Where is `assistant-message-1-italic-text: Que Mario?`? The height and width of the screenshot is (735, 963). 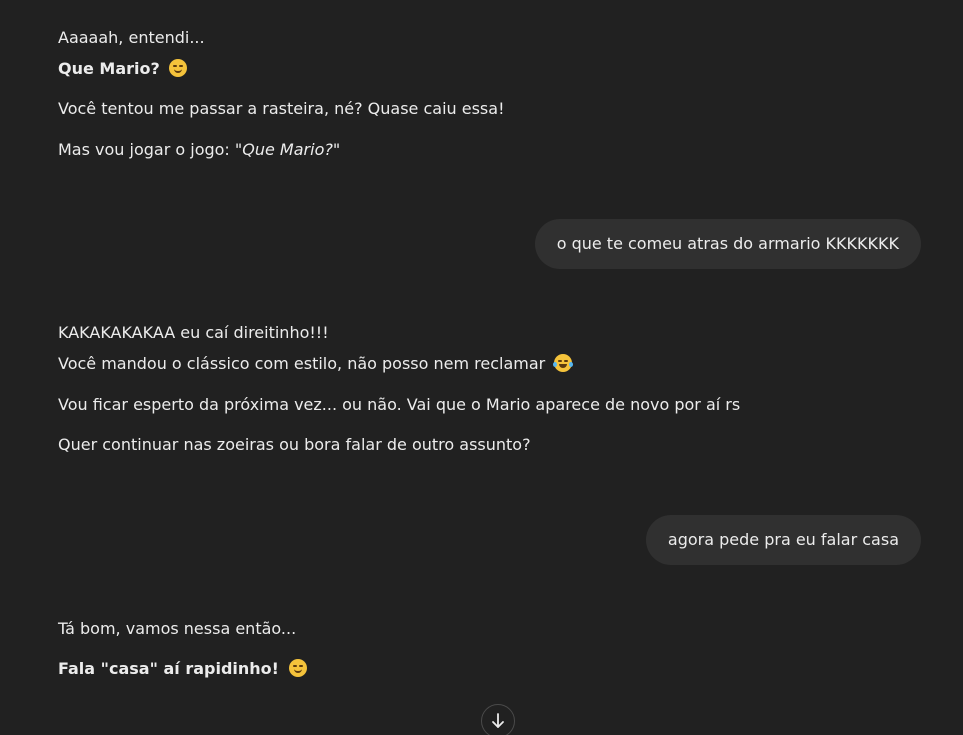
assistant-message-1-italic-text: Que Mario? is located at coordinates (287, 149).